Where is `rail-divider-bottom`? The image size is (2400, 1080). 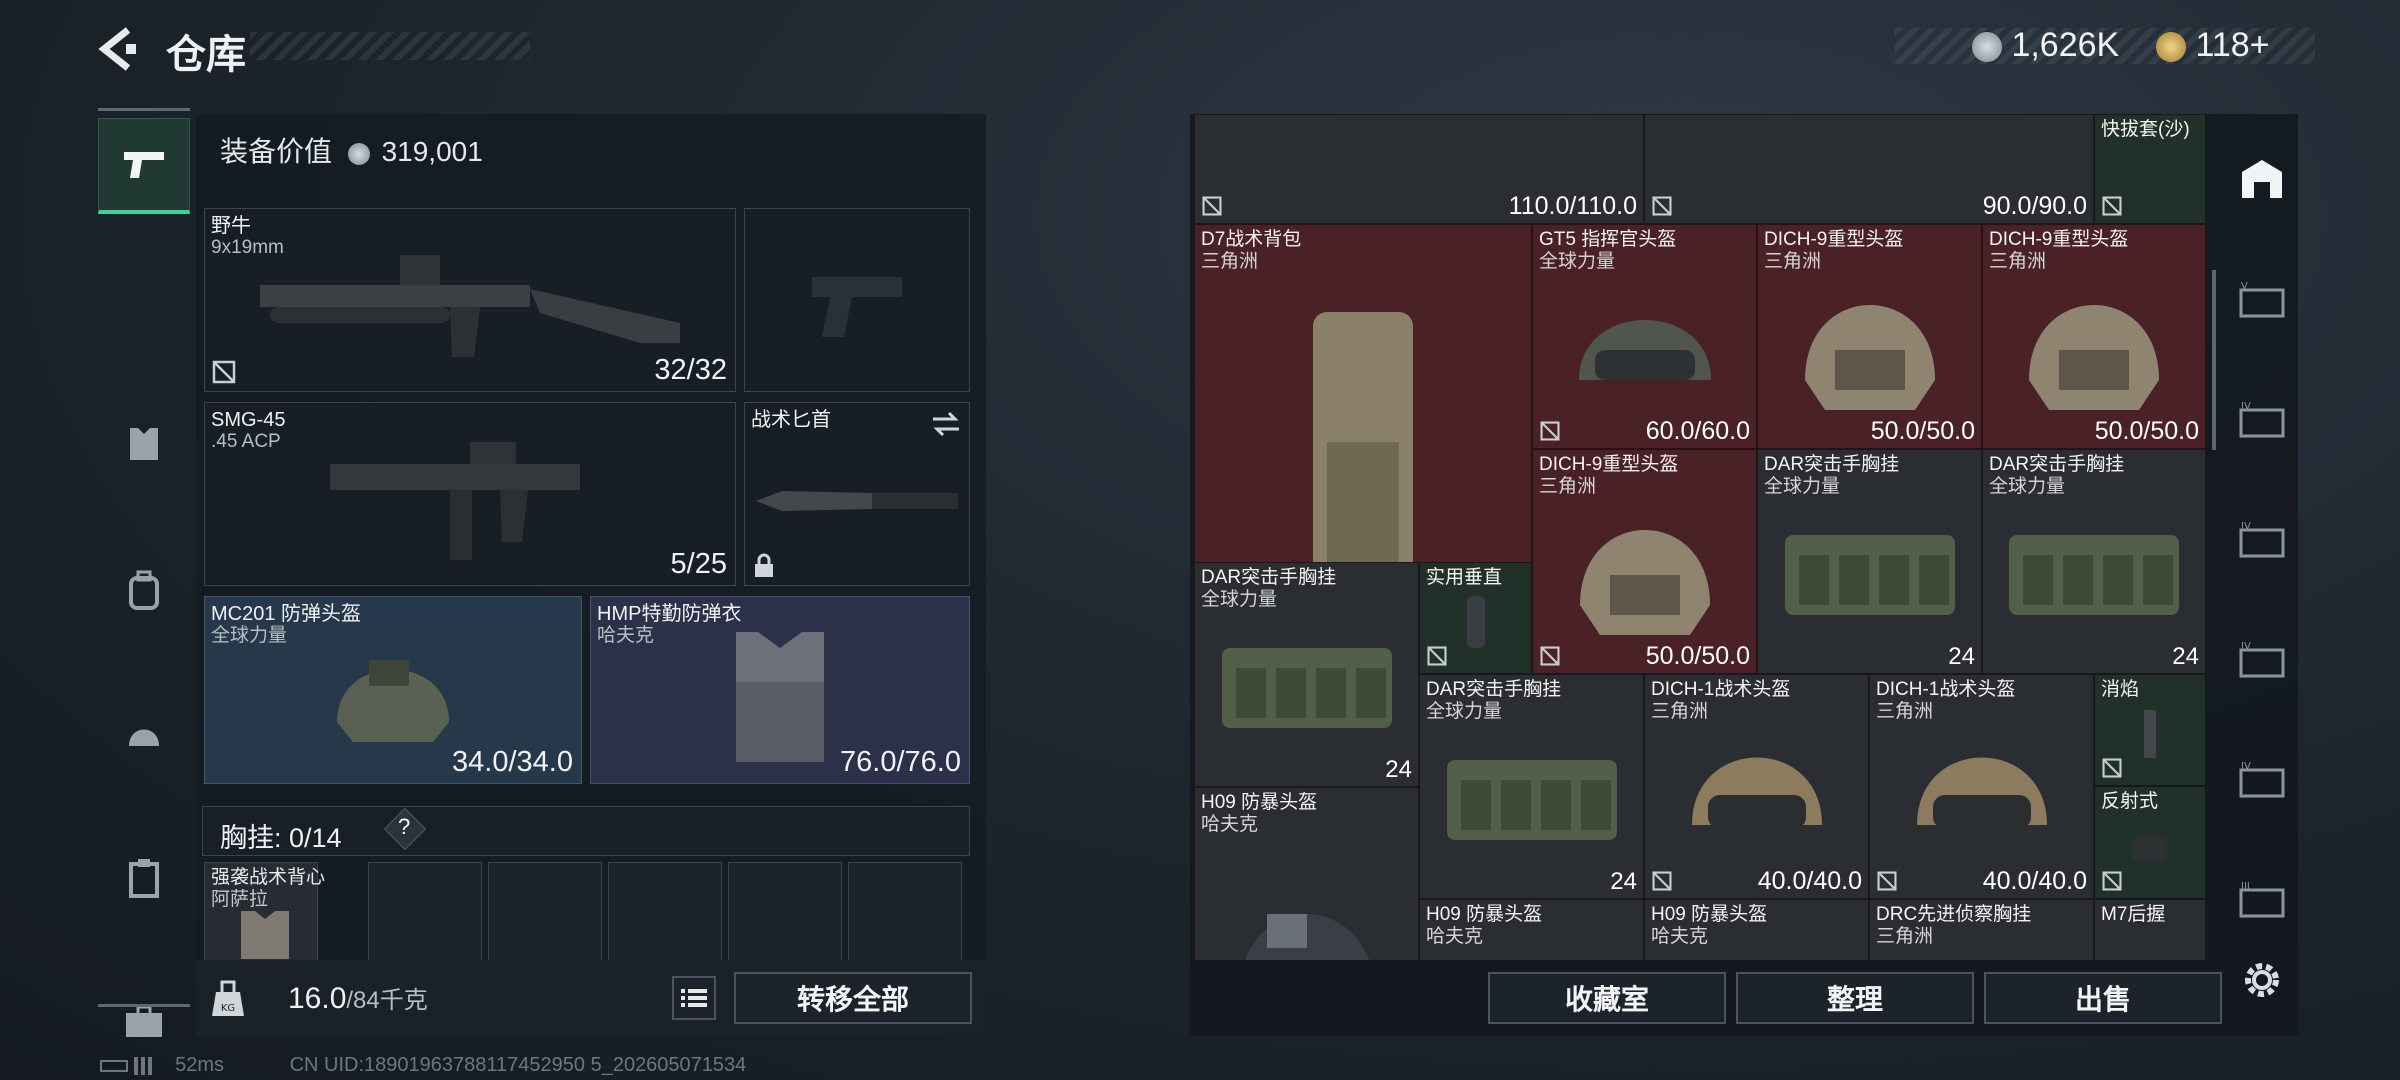
rail-divider-bottom is located at coordinates (144, 1005).